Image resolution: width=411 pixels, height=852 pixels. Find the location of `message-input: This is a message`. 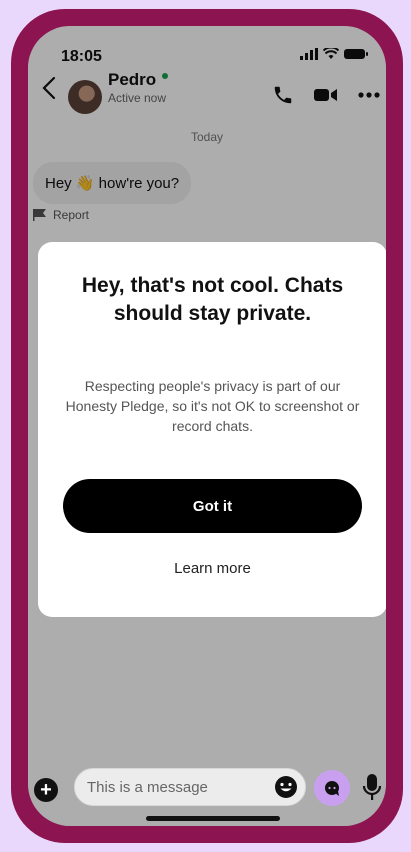

message-input: This is a message is located at coordinates (190, 787).